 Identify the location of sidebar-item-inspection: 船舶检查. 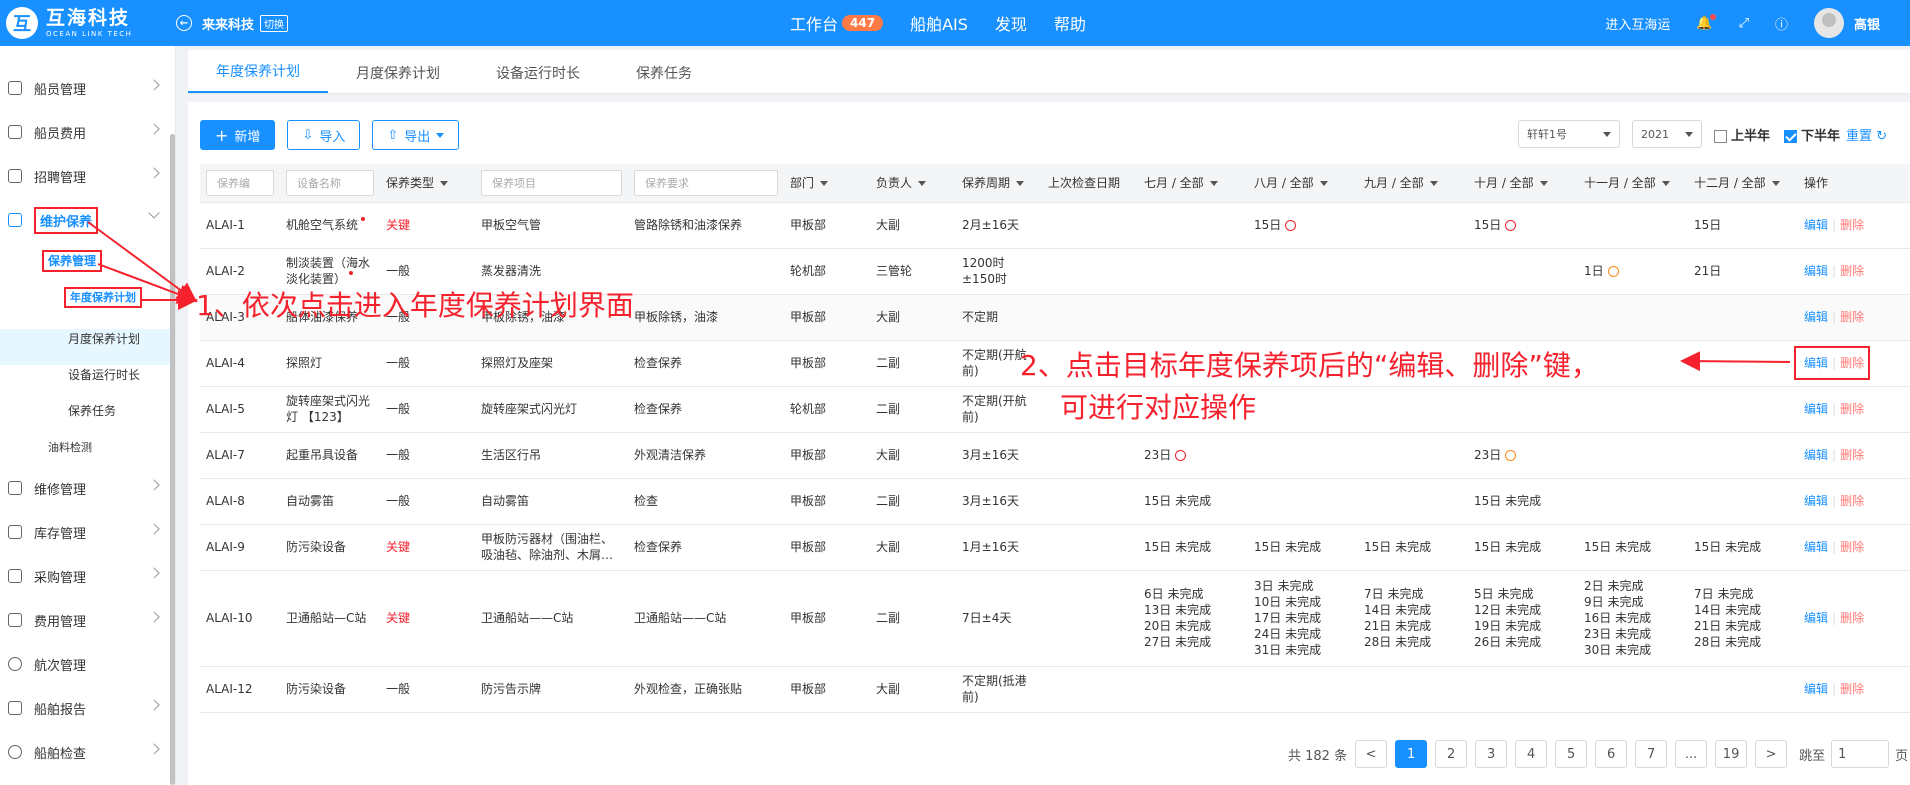
(85, 752).